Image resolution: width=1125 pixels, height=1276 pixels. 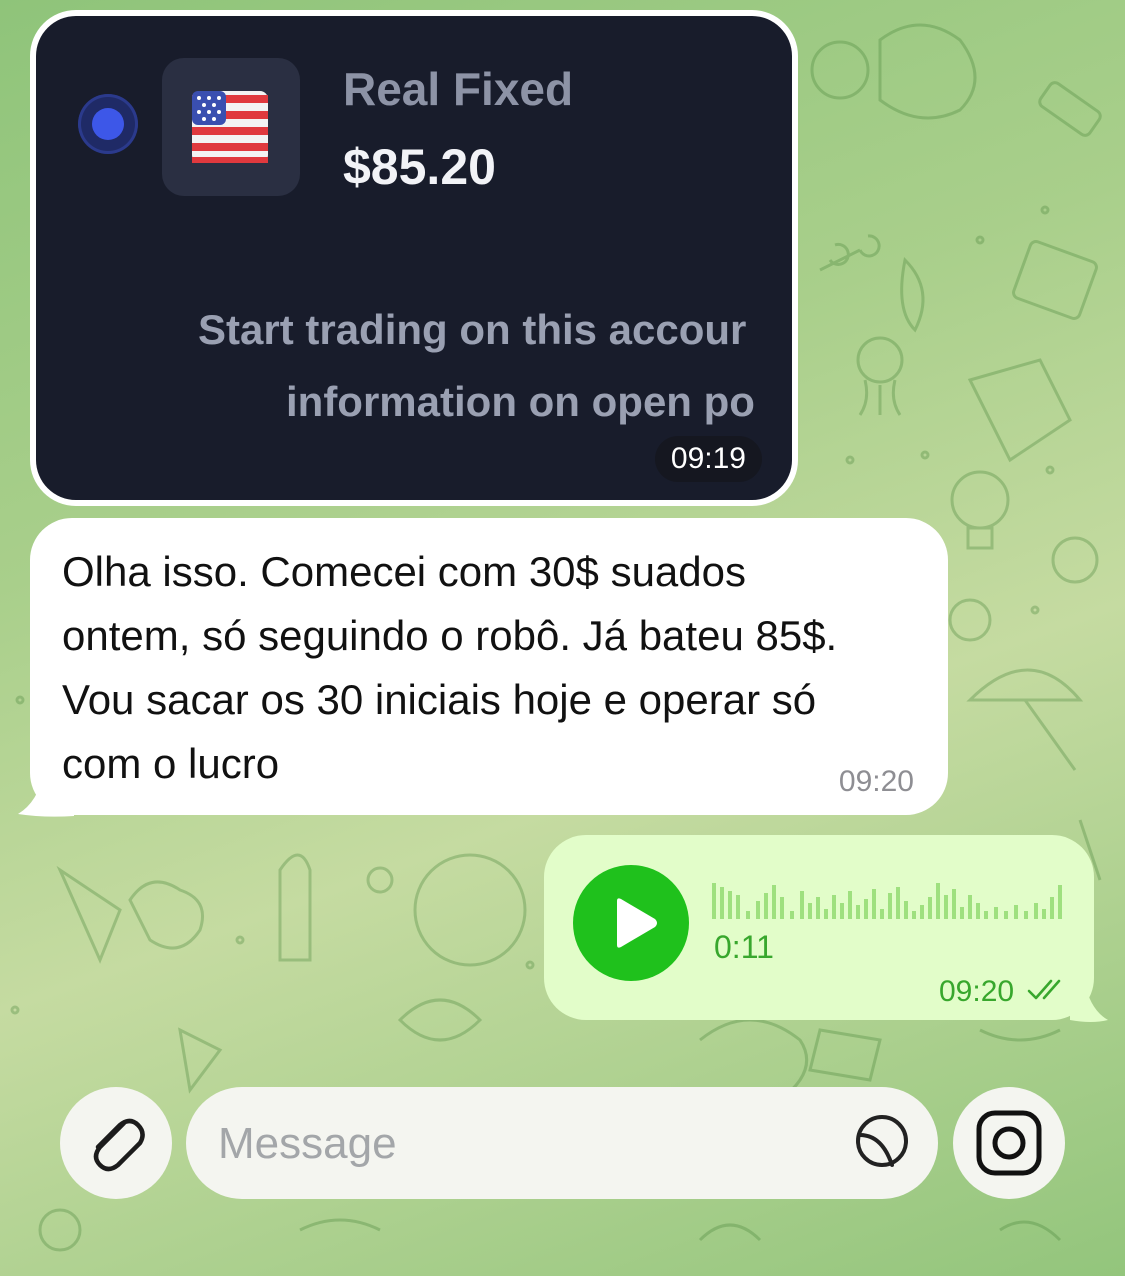 I want to click on radio-selected-dot, so click(x=108, y=124).